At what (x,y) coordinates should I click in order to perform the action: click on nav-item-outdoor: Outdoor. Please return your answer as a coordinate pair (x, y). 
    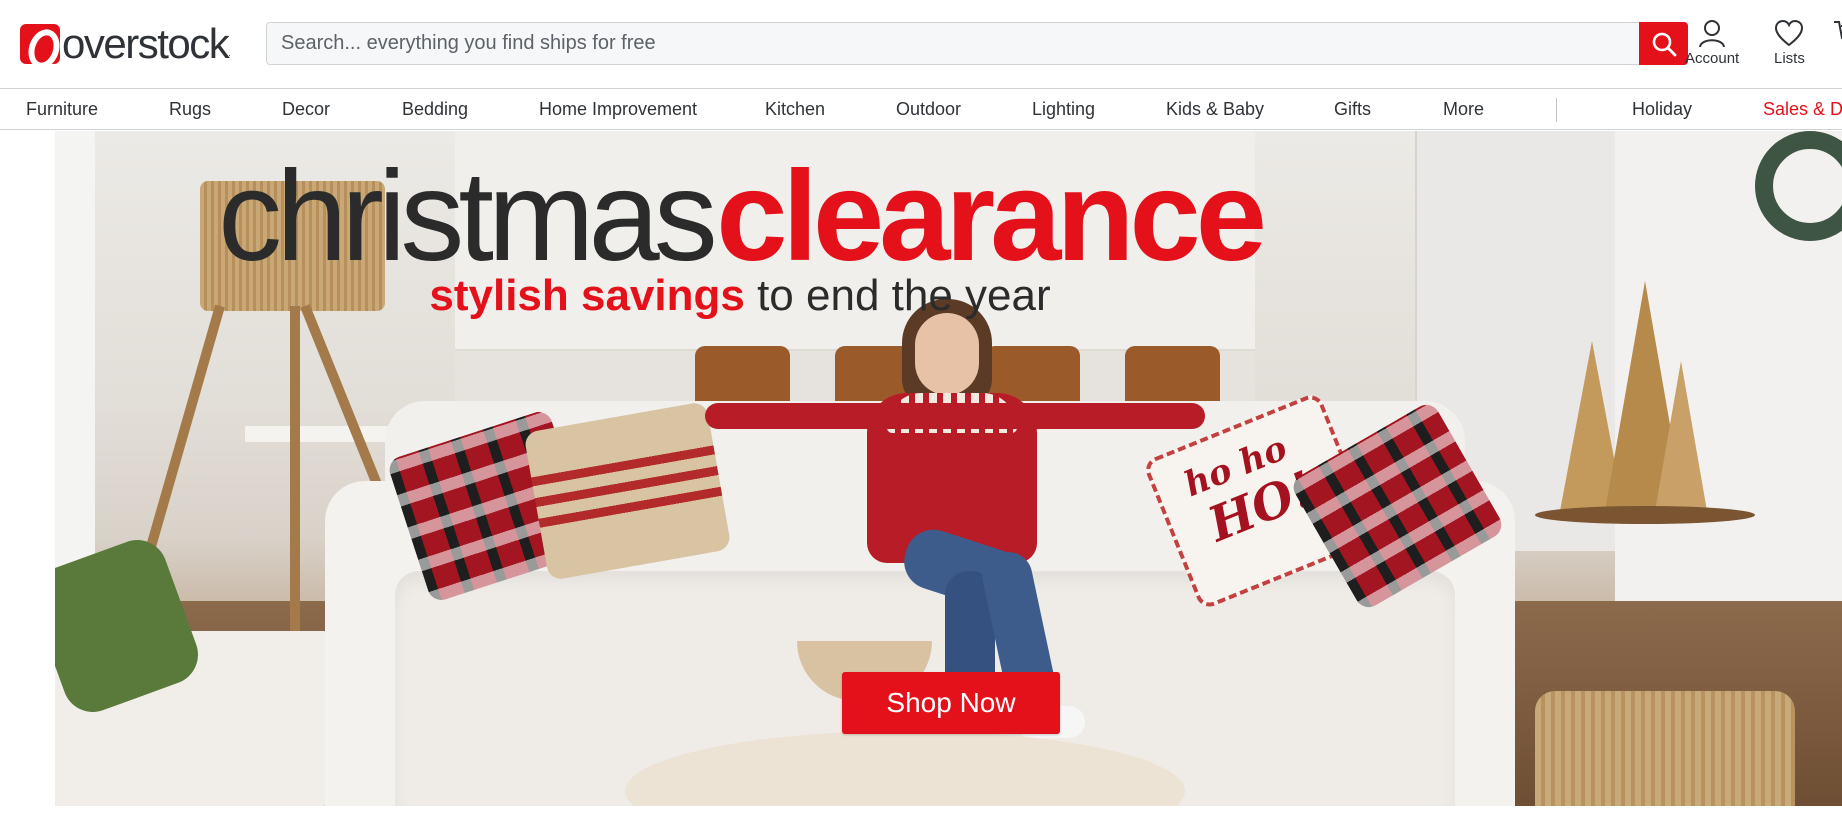
    Looking at the image, I should click on (928, 109).